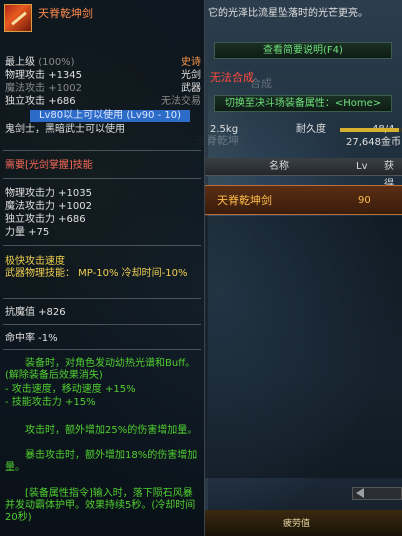  Describe the element at coordinates (311, 129) in the screenshot. I see `durability-label: 耐久度` at that location.